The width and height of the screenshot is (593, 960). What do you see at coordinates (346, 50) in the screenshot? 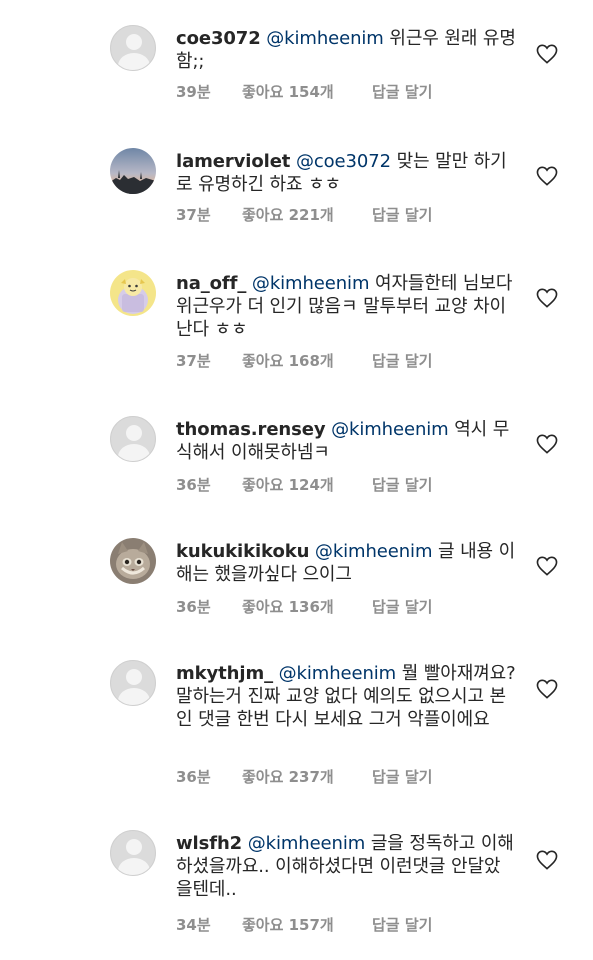
I see `comment-text: coe3072 @kimheenim 위근우 원래 유명함;;` at bounding box center [346, 50].